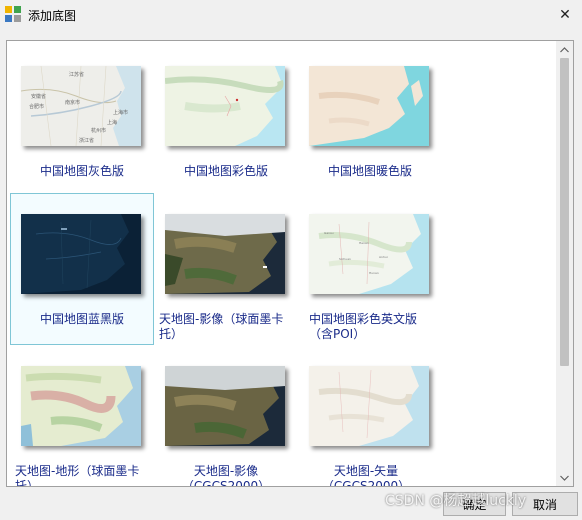 The image size is (582, 520). I want to click on tile-tianditu-vector-cgcs2000: 天地图-矢量（CGCS2000）, so click(370, 416).